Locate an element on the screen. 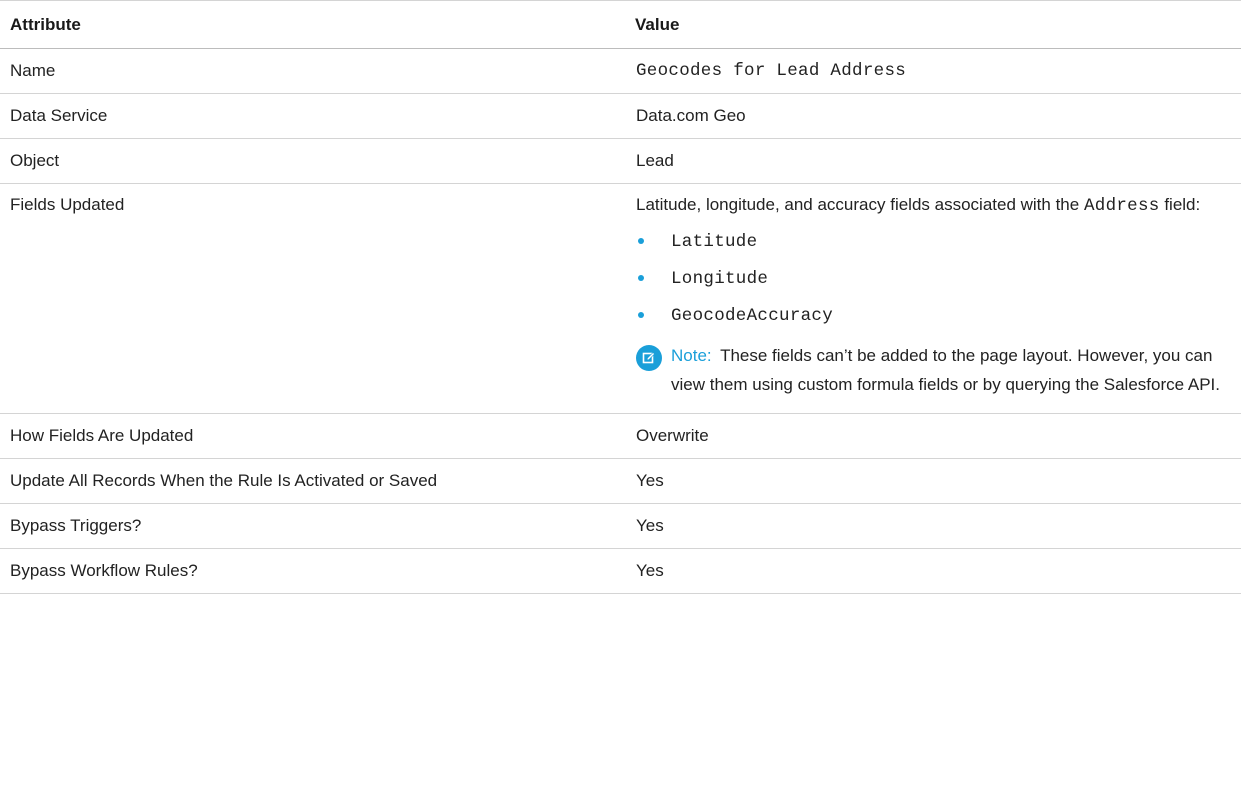 This screenshot has width=1241, height=796. field-name: GeocodeAccuracy is located at coordinates (752, 316).